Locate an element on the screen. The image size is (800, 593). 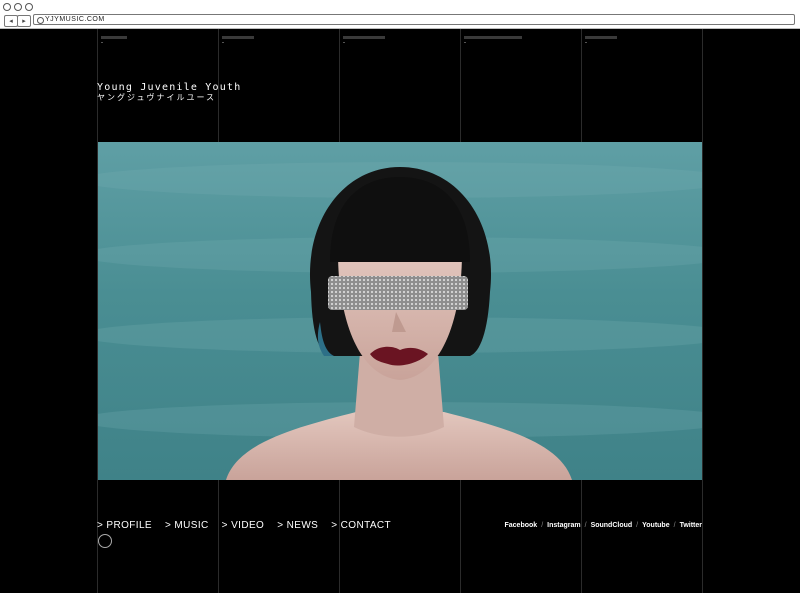
social-facebook: Facebook is located at coordinates (521, 525).